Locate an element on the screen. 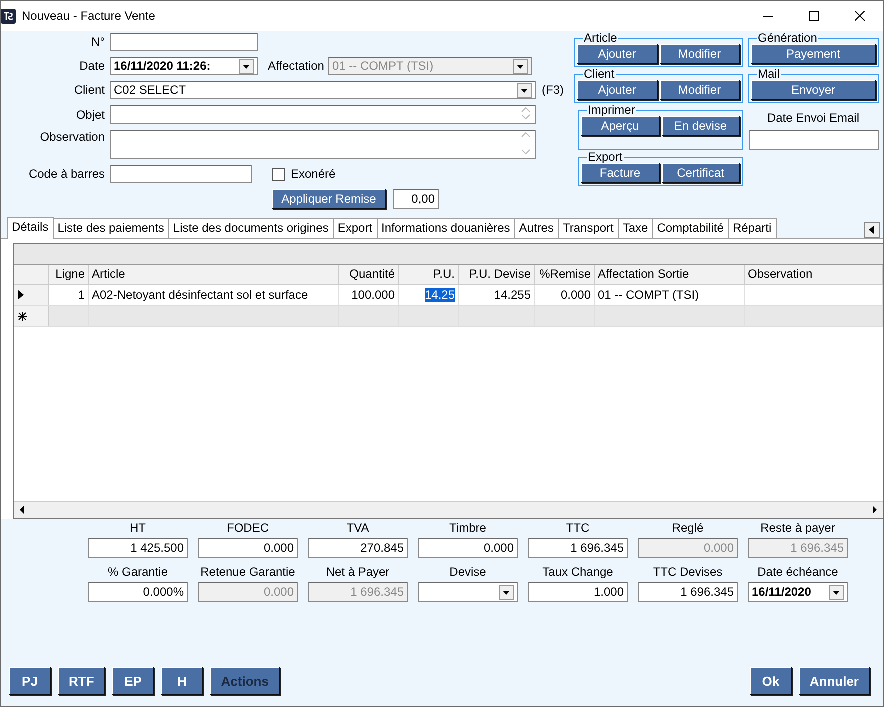 The image size is (884, 707). tab: Liste des paiements is located at coordinates (111, 228).